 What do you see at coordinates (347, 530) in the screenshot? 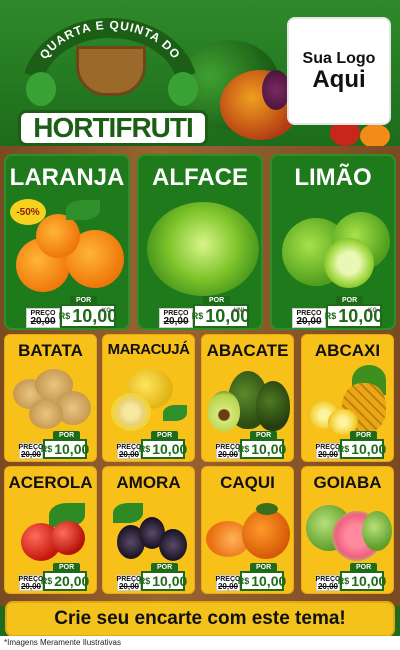
I see `product-card-goiaba: GOIABA PREÇO 20,00 POR R$ 10,00` at bounding box center [347, 530].